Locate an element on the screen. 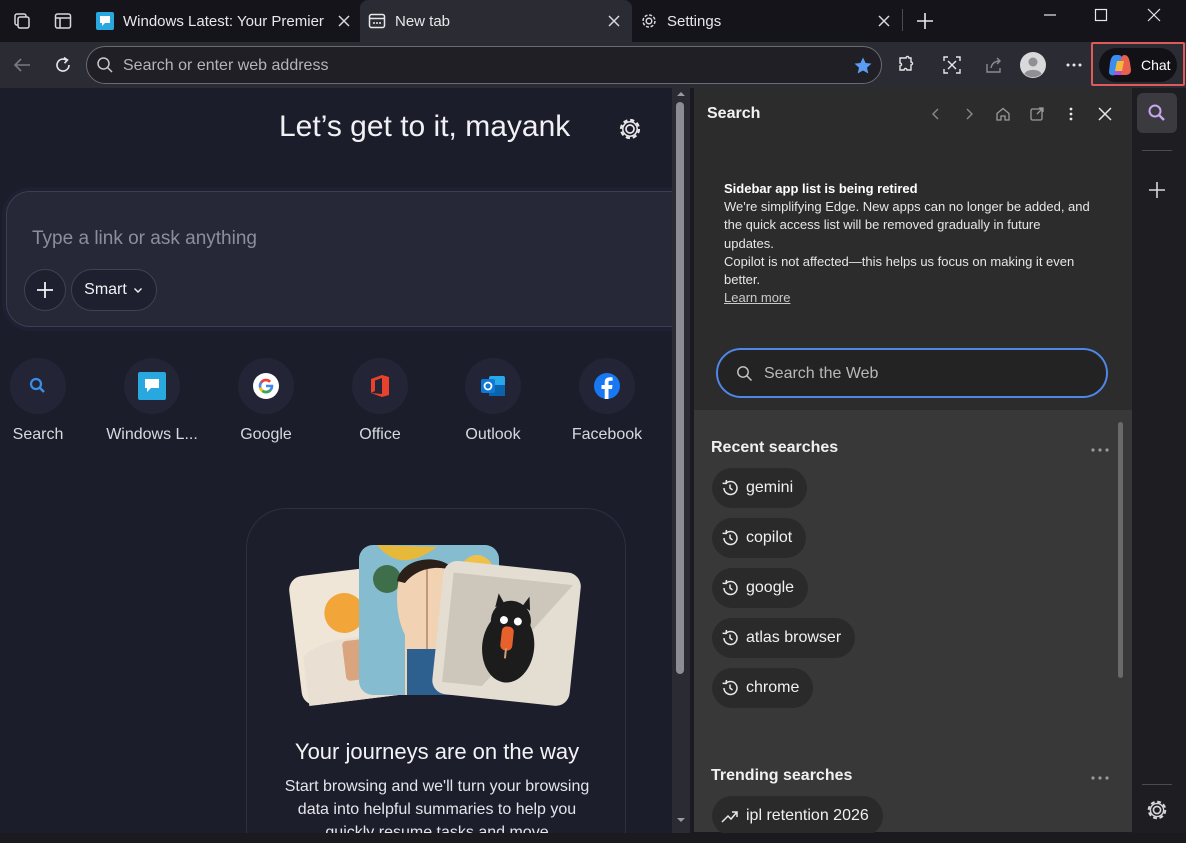  rail-settings-button is located at coordinates (1157, 810).